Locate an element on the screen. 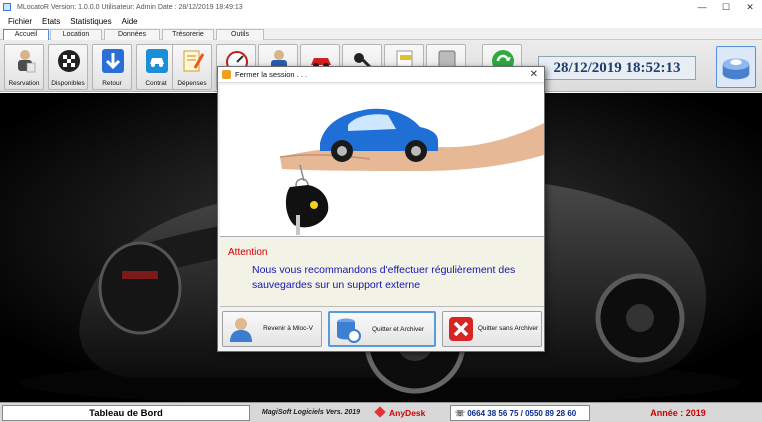 Image resolution: width=762 pixels, height=422 pixels. disponibles-button: Disponibles is located at coordinates (68, 67).